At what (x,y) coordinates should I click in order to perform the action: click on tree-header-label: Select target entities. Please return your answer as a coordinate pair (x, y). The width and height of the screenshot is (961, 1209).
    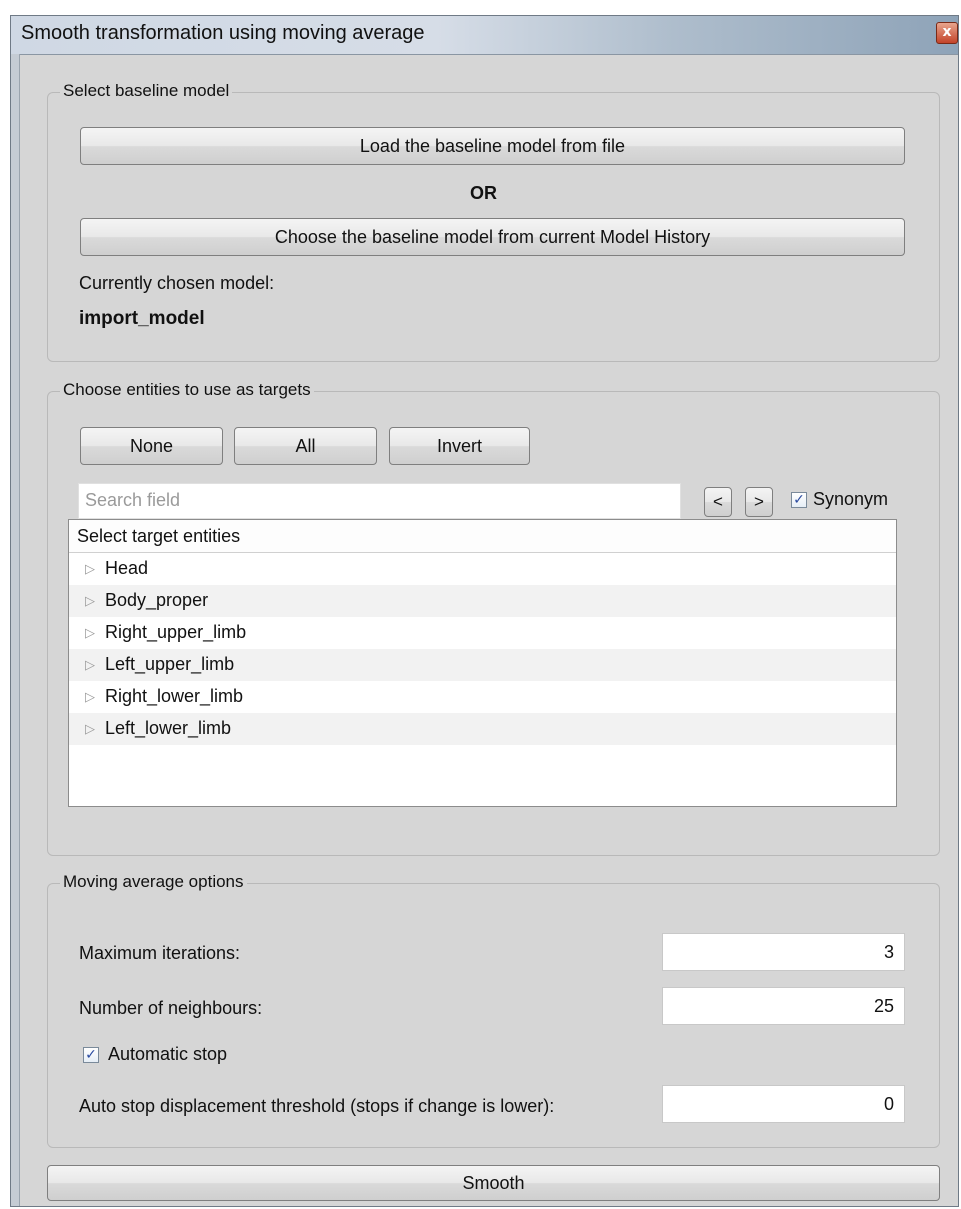
    Looking at the image, I should click on (159, 536).